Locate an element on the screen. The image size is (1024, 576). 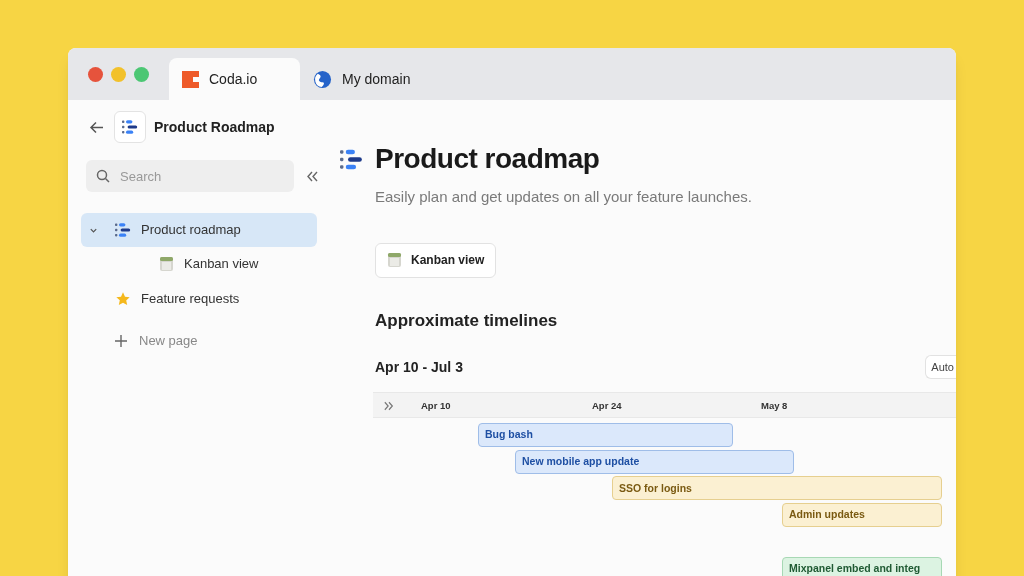
sidebar-item: Feature requests is located at coordinates (199, 299).